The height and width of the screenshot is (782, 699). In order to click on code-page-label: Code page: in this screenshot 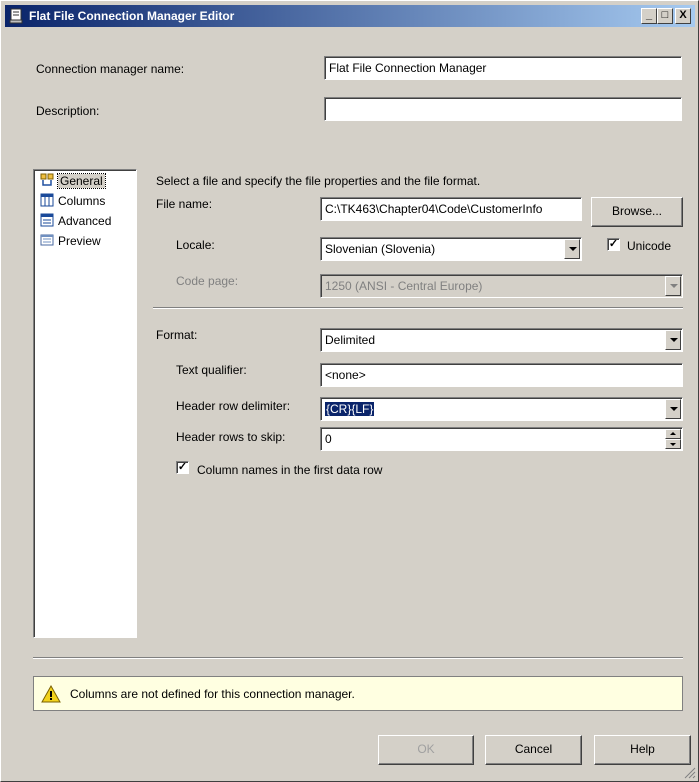, I will do `click(207, 281)`.